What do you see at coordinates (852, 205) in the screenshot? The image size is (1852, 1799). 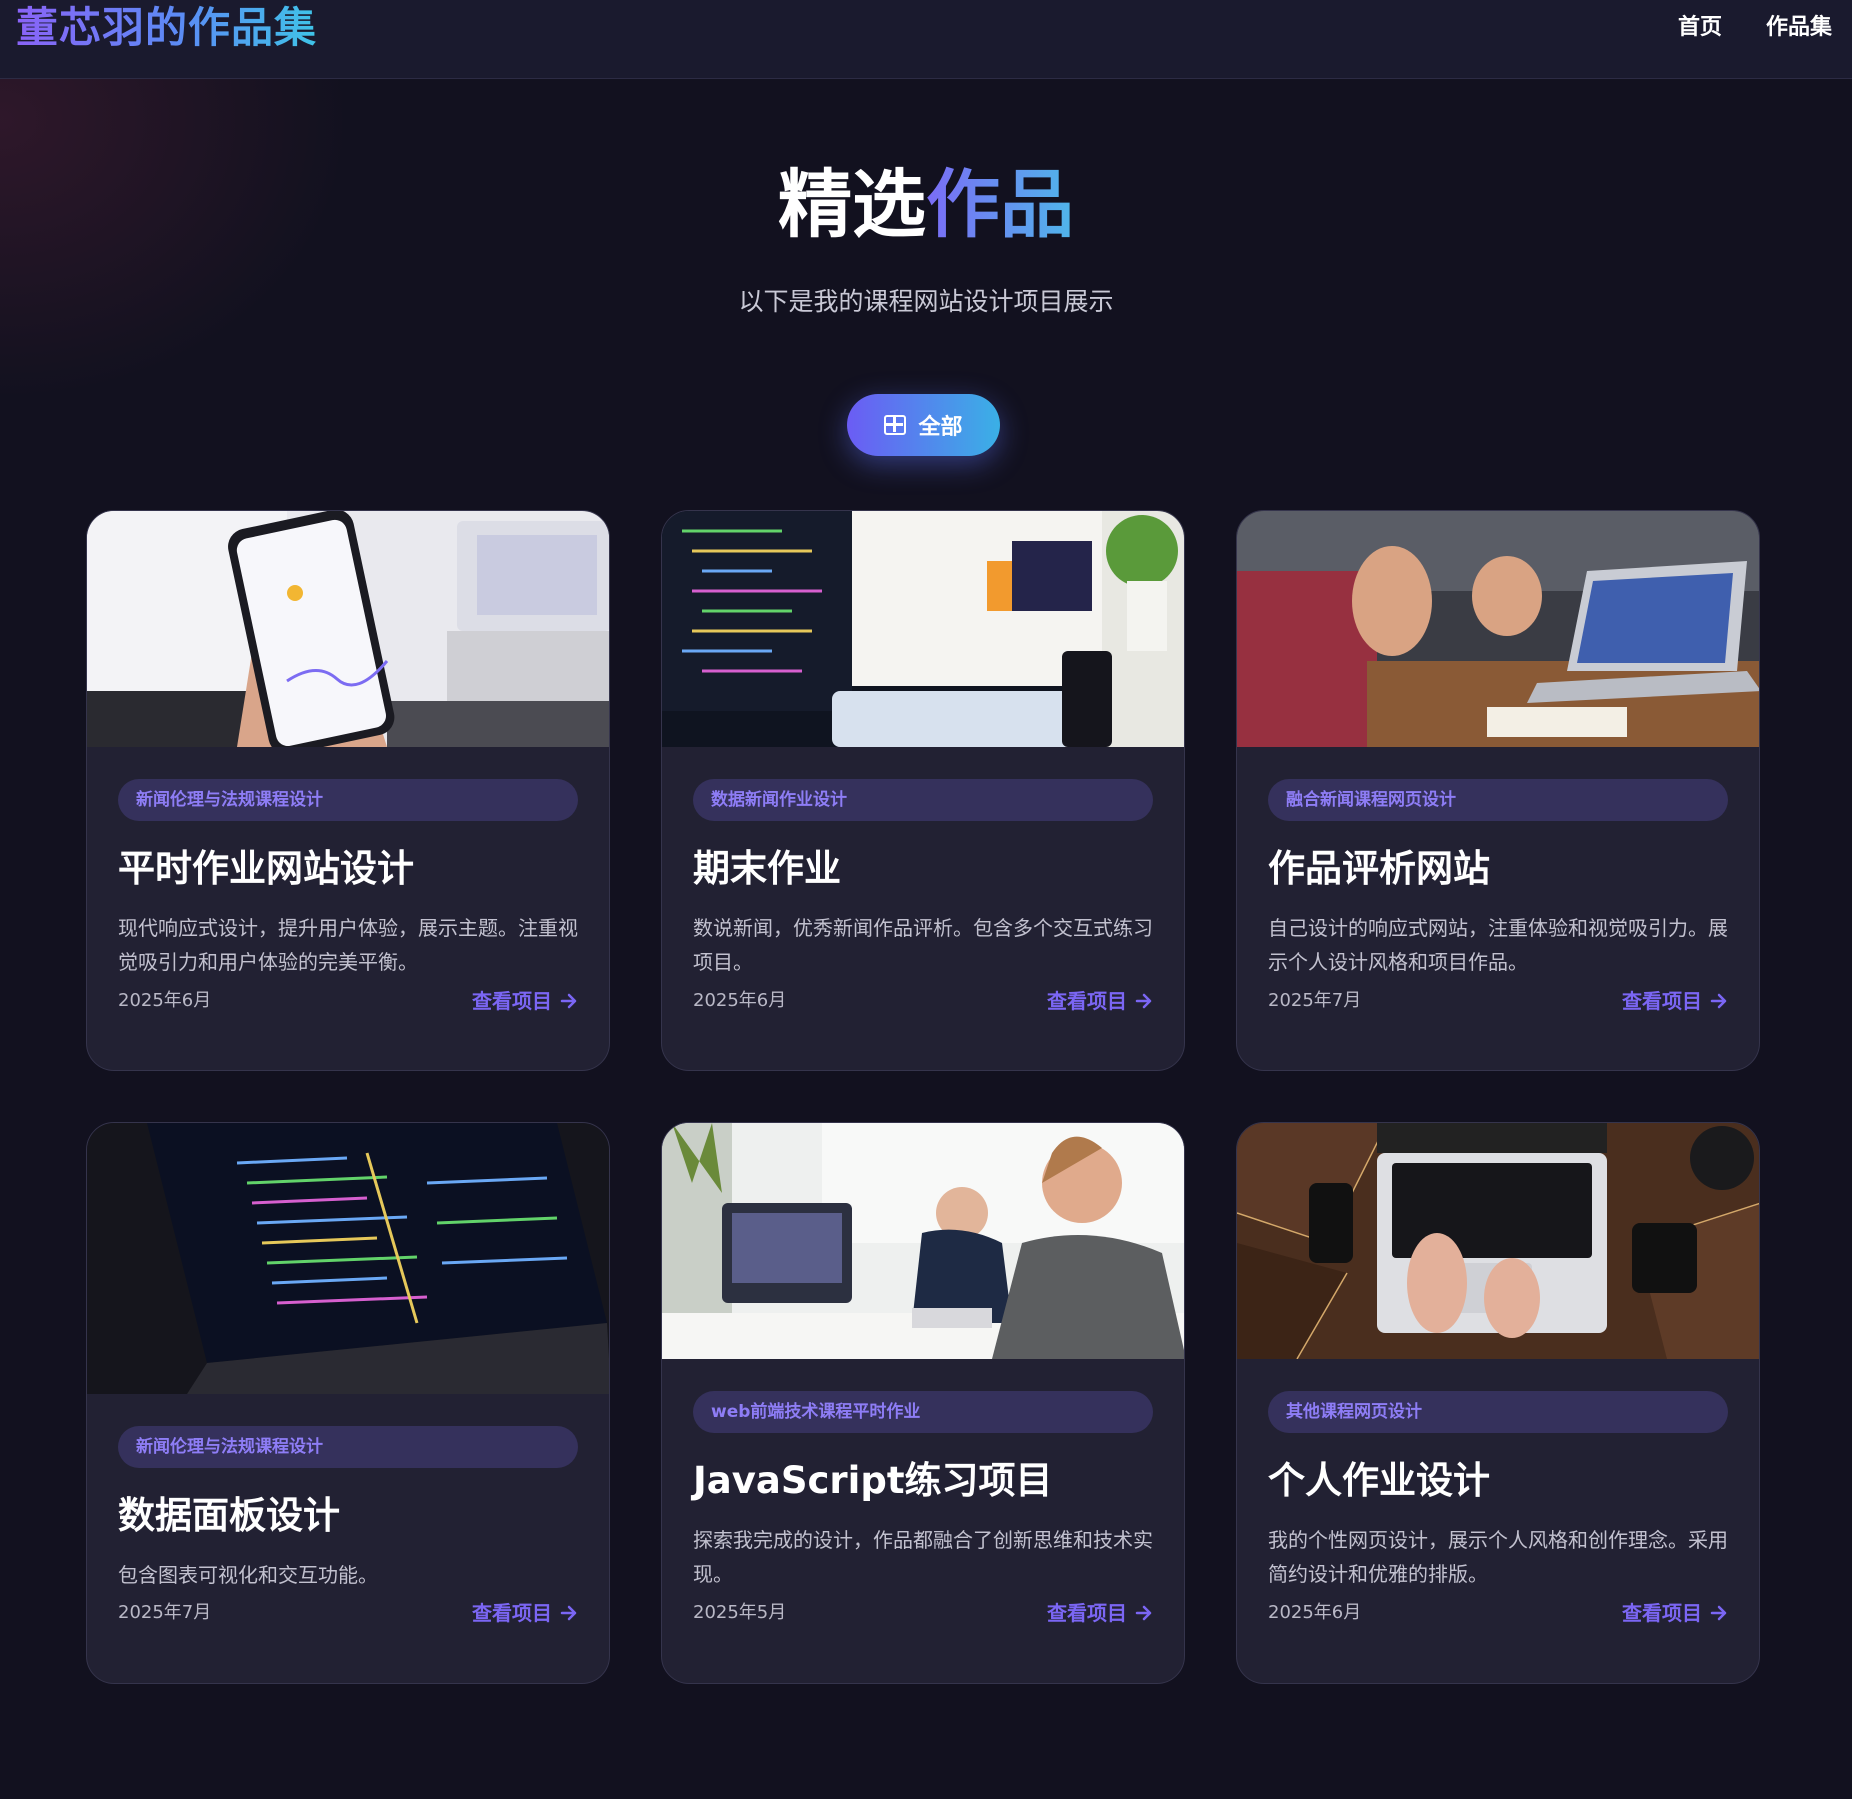 I see `page-title-plain: 精选` at bounding box center [852, 205].